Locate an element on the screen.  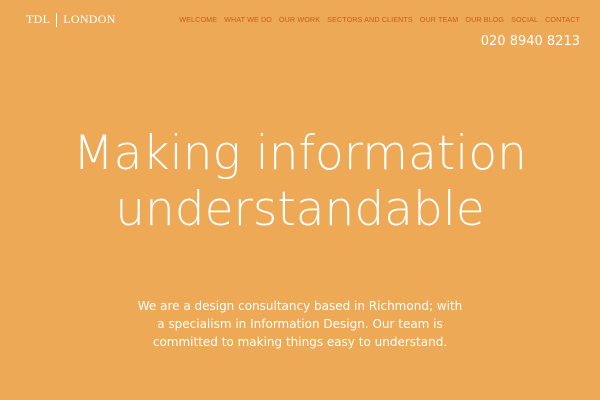
nav-item-sectors-and-clients: SECTORS AND CLIENTS is located at coordinates (370, 19).